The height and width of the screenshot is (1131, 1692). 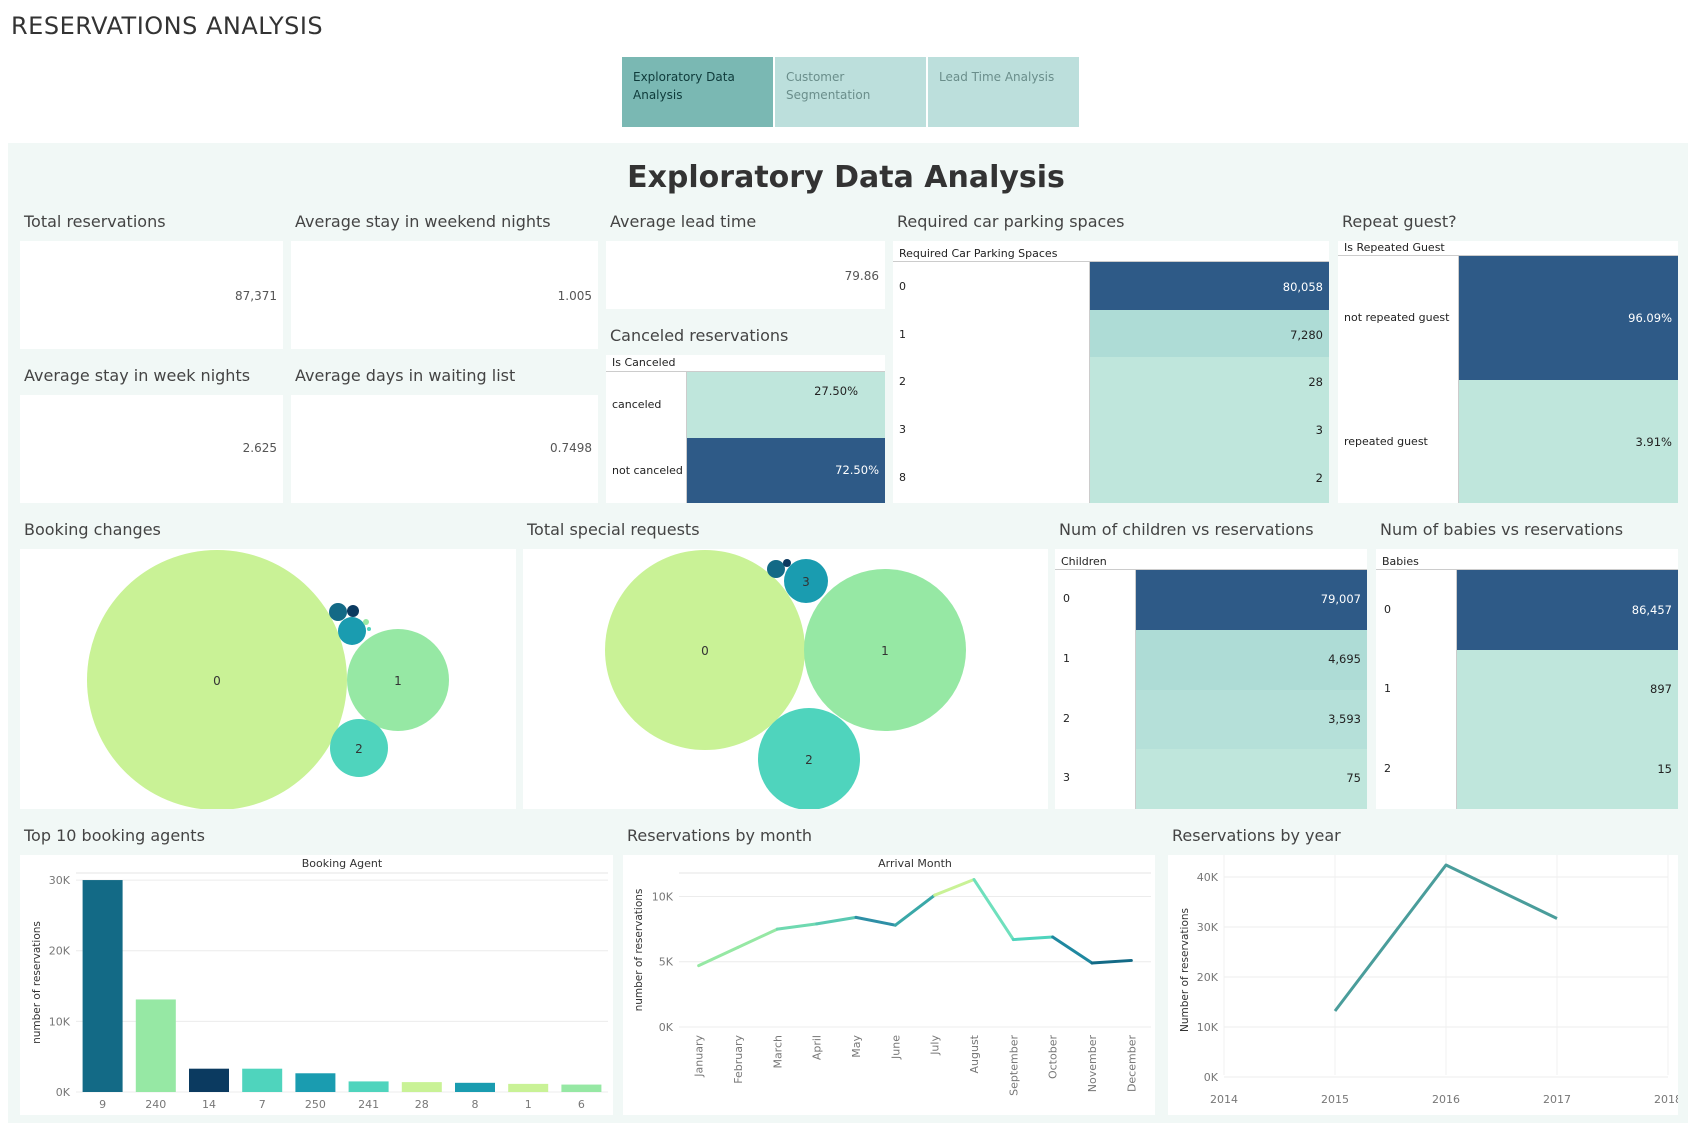 What do you see at coordinates (856, 1046) in the screenshot?
I see `x-tick-label: May` at bounding box center [856, 1046].